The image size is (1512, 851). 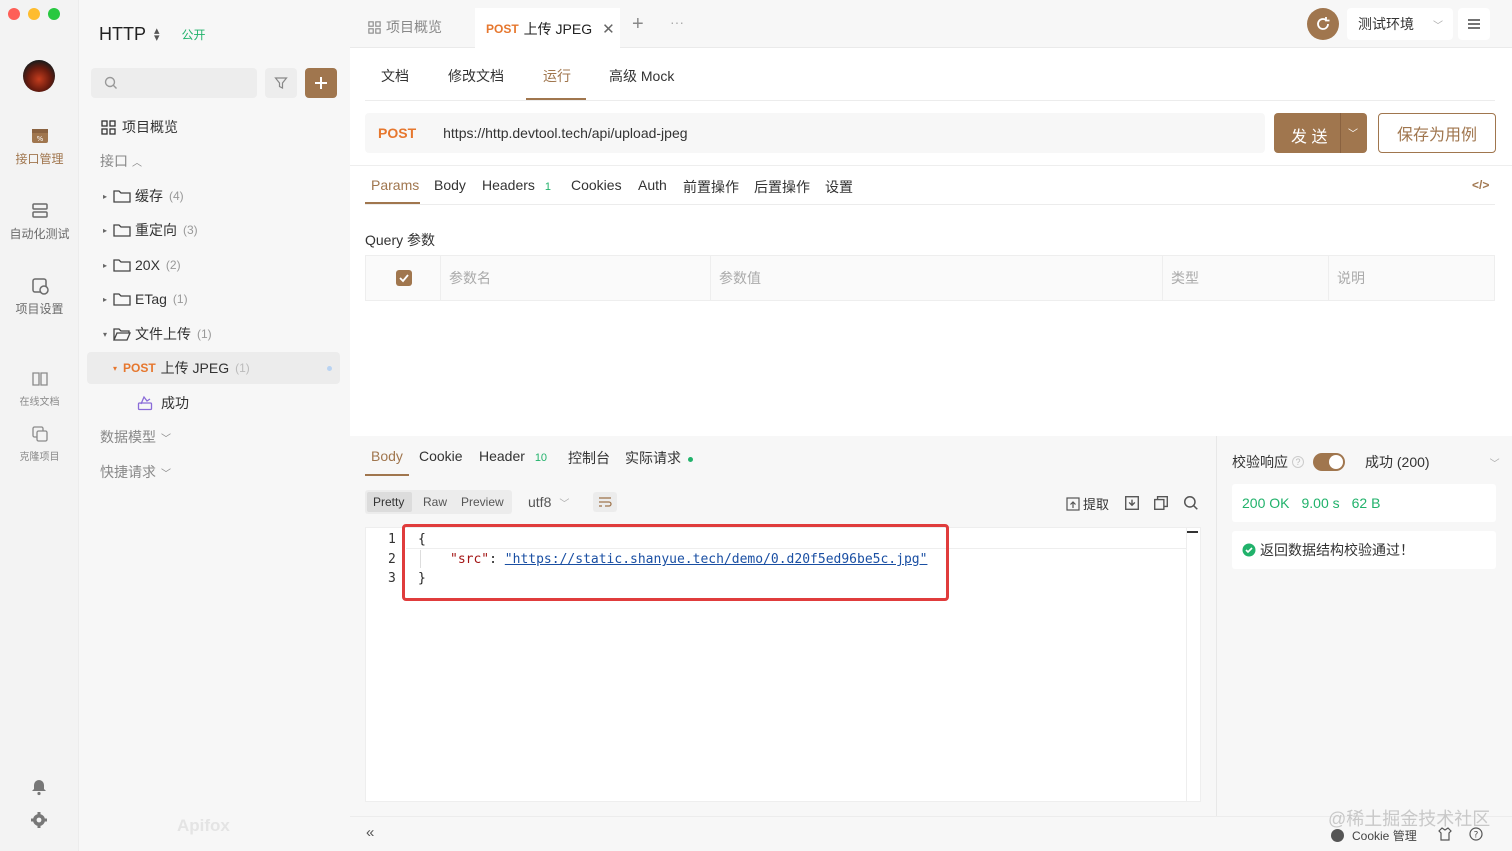 I want to click on save-as-case-button: 保存为用例, so click(x=1437, y=133).